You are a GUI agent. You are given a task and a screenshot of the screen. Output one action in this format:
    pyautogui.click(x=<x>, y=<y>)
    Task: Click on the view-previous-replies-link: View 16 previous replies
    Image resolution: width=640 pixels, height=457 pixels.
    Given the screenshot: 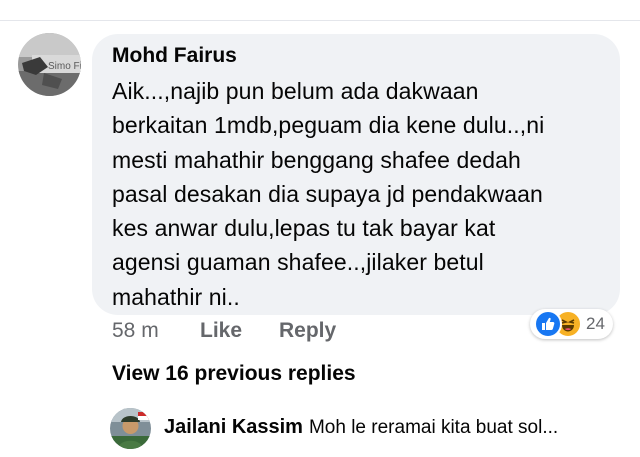 What is the action you would take?
    pyautogui.click(x=234, y=374)
    